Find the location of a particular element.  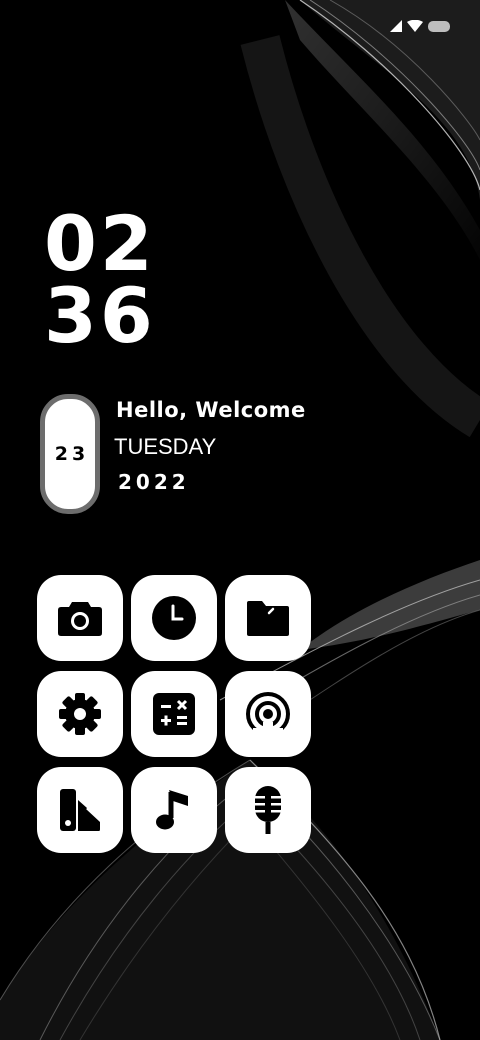

greeting-text: Hello, Welcome is located at coordinates (211, 410).